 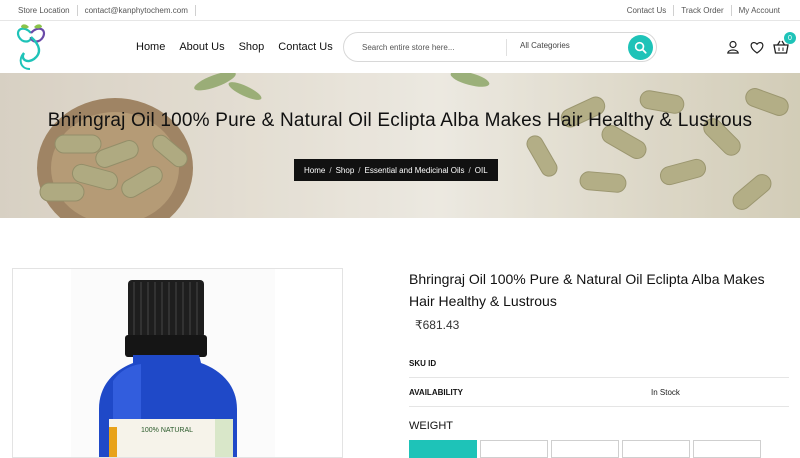 I want to click on sku-row: SKU ID, so click(x=599, y=363).